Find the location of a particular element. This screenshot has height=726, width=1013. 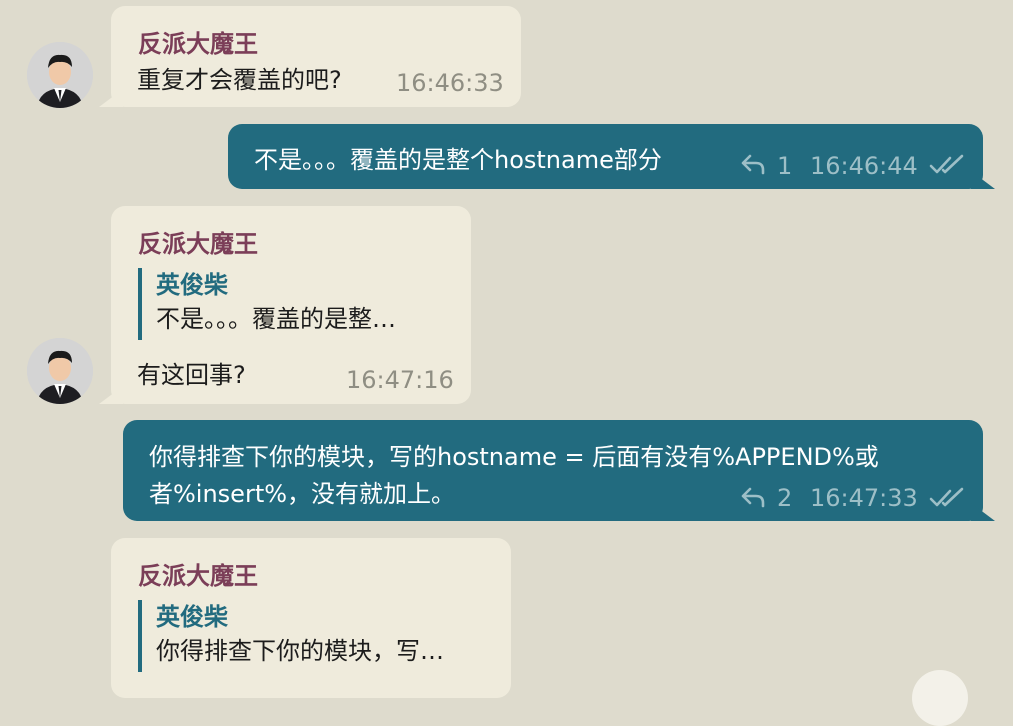

message-bubble-outgoing: 不是。。。覆盖的是整个hostname部分 1 16:46:44 is located at coordinates (605, 156).